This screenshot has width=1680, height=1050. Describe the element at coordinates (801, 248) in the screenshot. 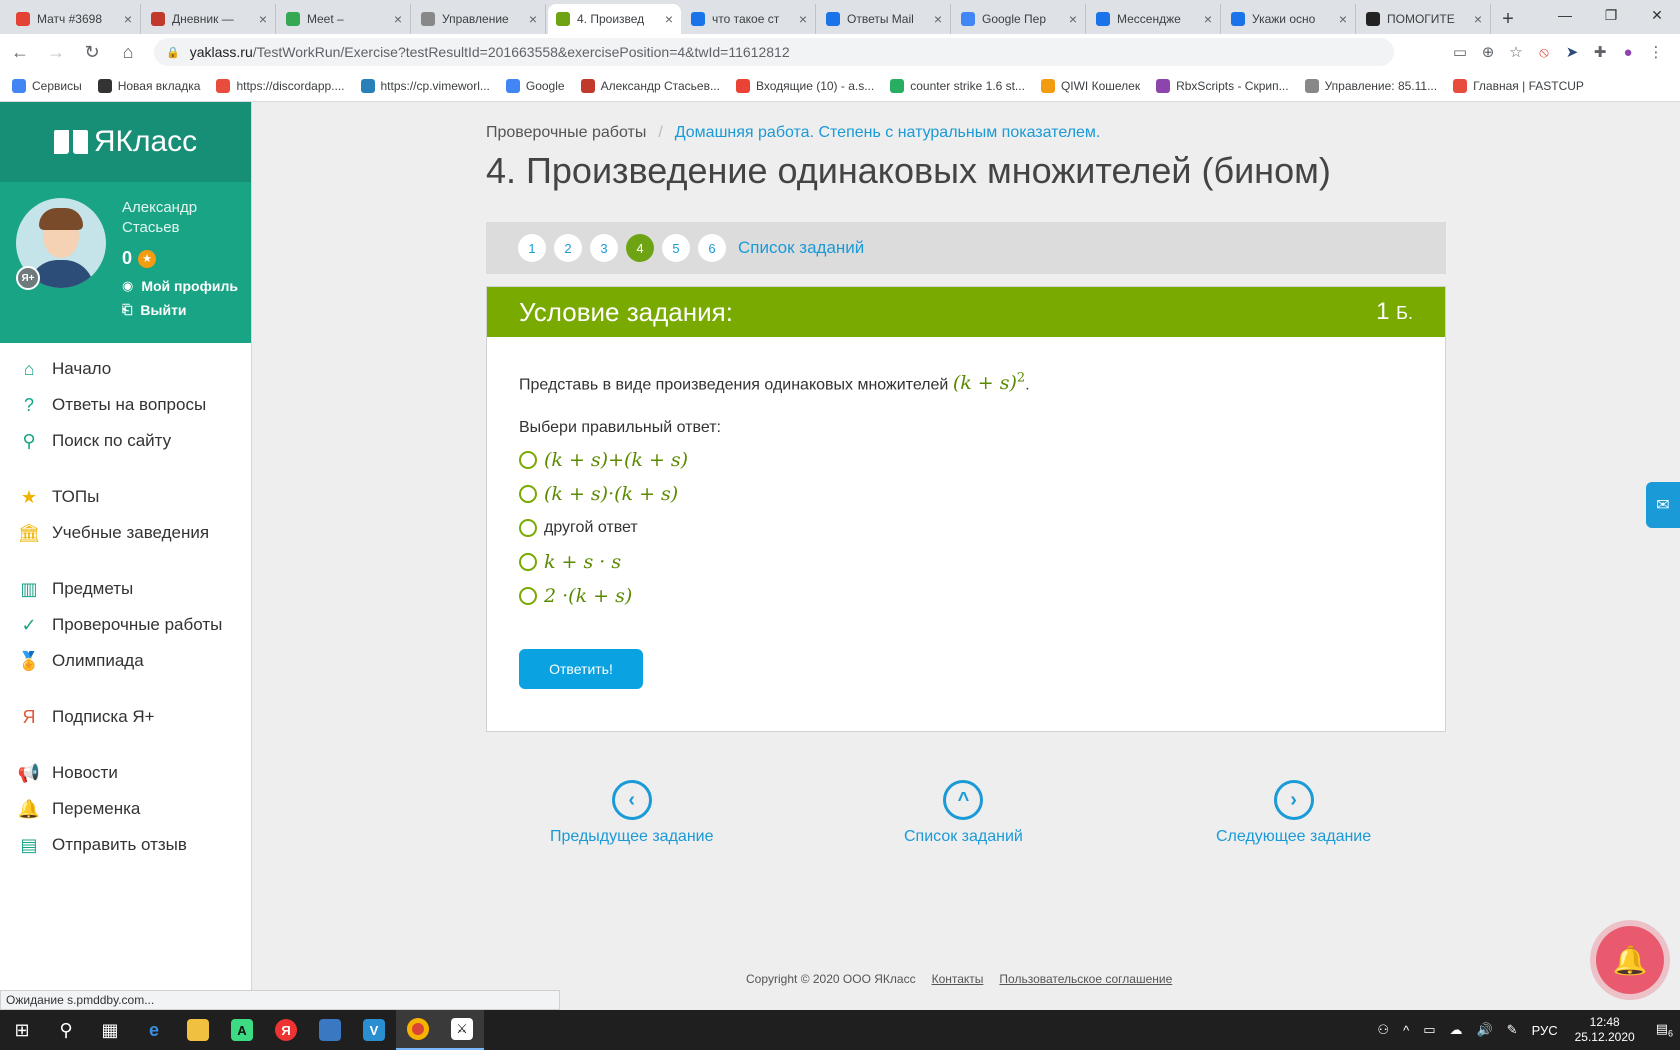

I see `pager-task-list-link: Список заданий` at that location.